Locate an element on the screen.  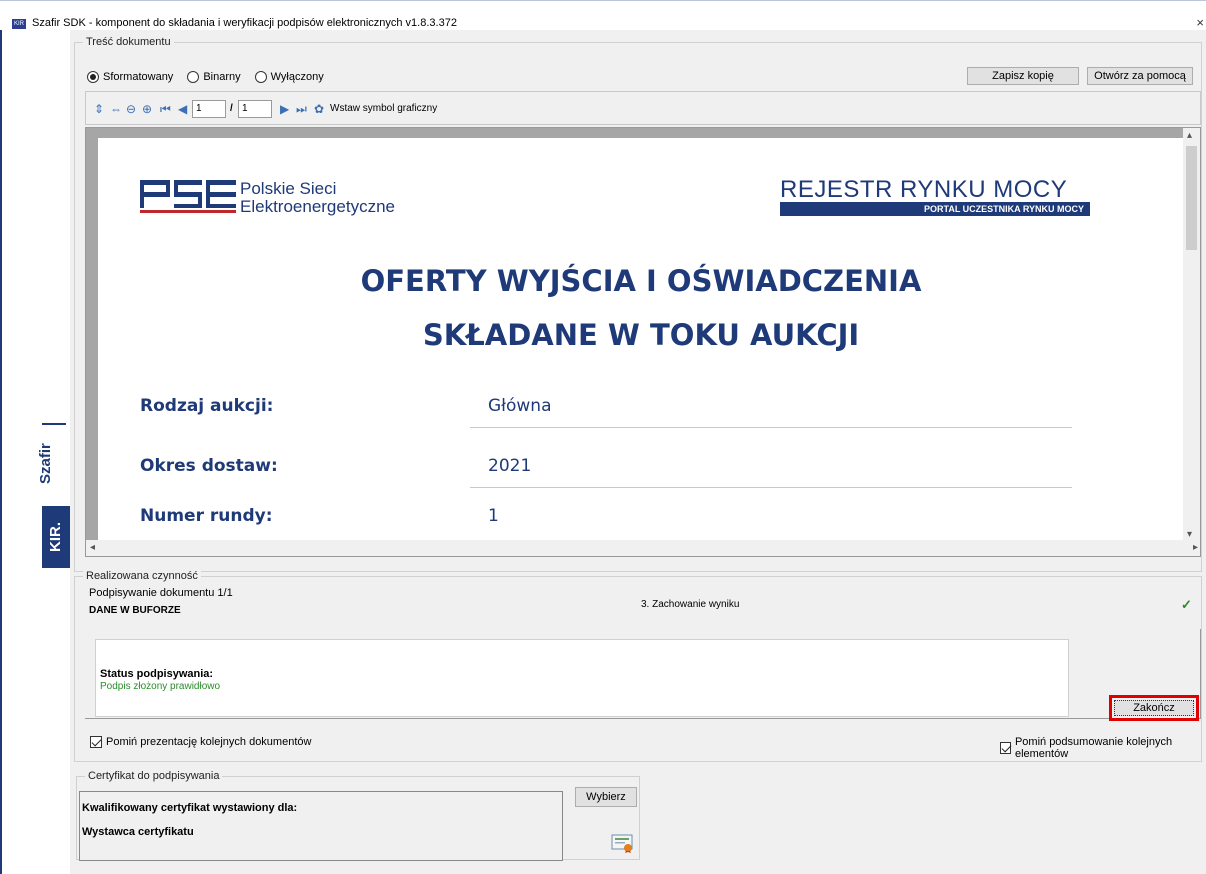
mode-formatted-radio: Sformatowany is located at coordinates (130, 77).